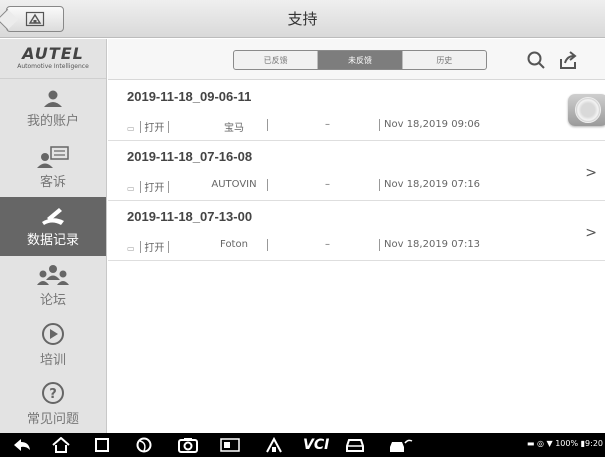 The height and width of the screenshot is (457, 605). I want to click on toolbar: 已反馈 未反馈 历史, so click(356, 59).